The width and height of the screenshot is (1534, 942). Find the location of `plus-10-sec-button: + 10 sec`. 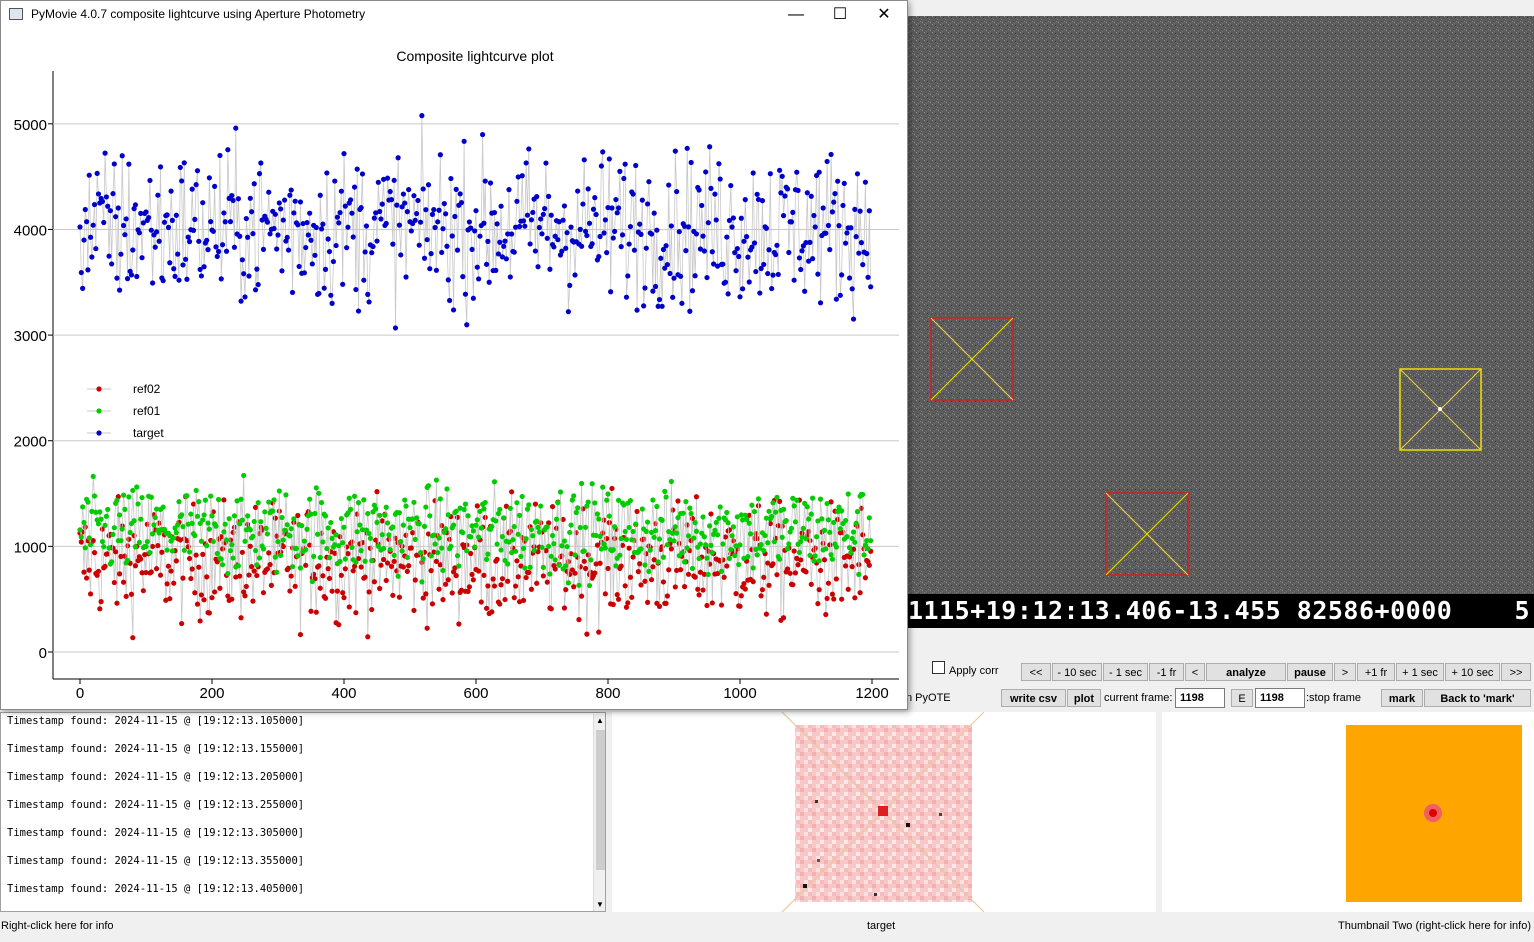

plus-10-sec-button: + 10 sec is located at coordinates (1472, 672).